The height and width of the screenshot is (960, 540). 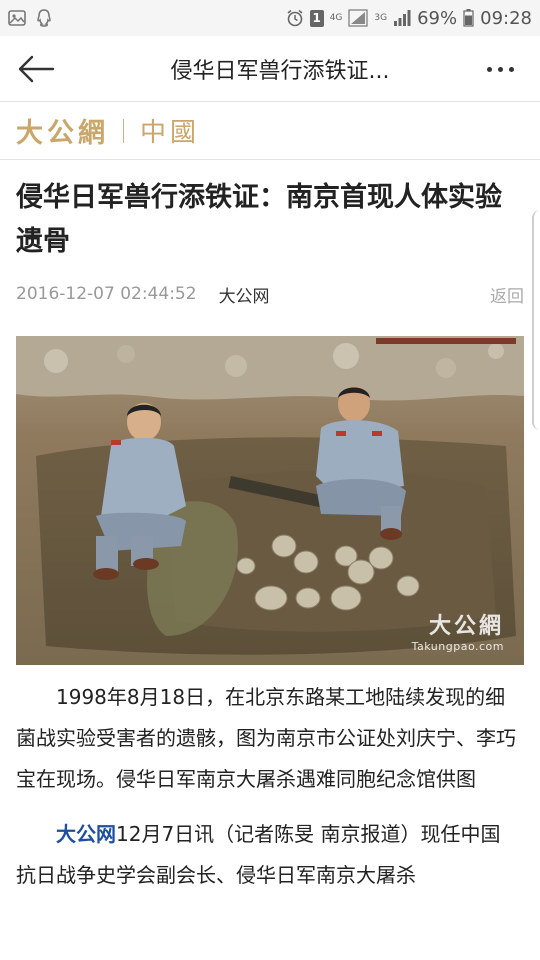 What do you see at coordinates (270, 18) in the screenshot?
I see `status-bar: 1 4G 3G 69% 09:28` at bounding box center [270, 18].